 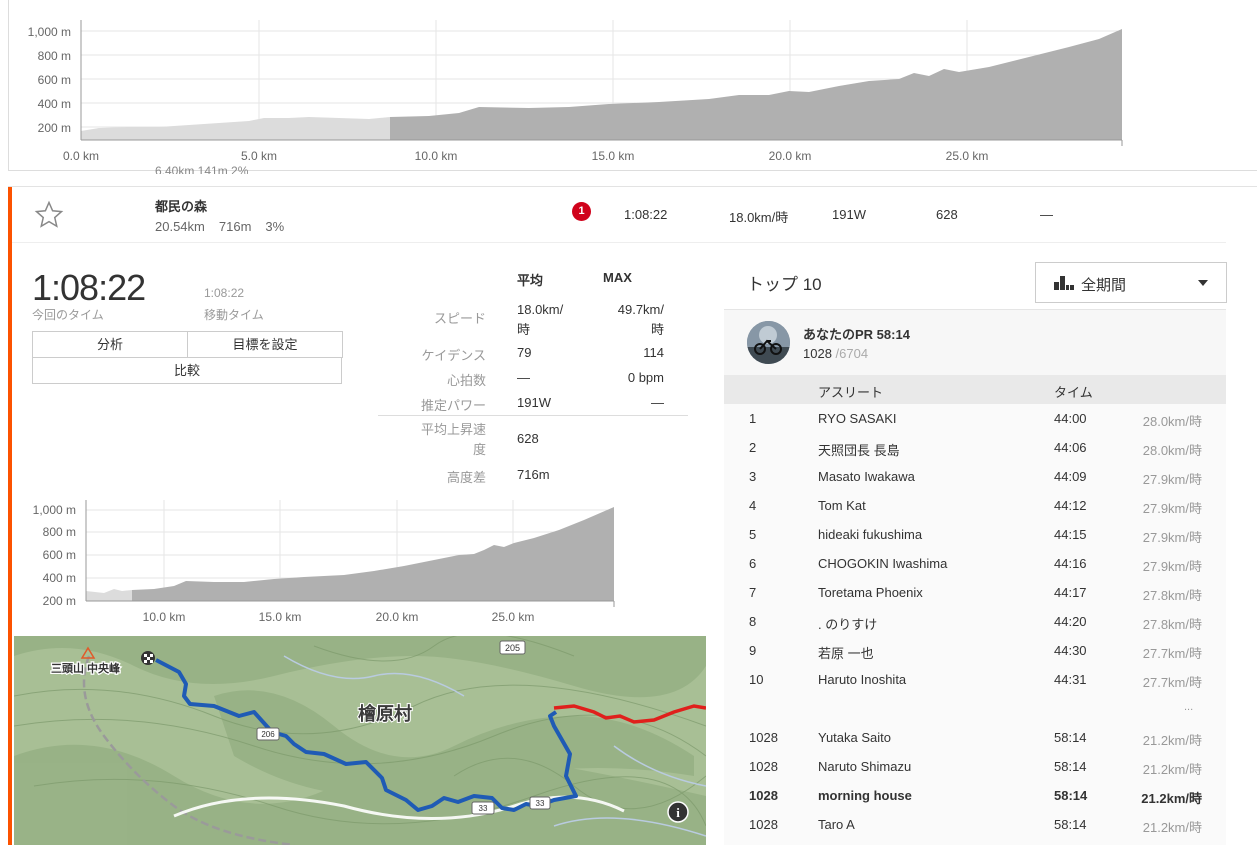 What do you see at coordinates (859, 449) in the screenshot?
I see `row-athlete: 天照団長 長島` at bounding box center [859, 449].